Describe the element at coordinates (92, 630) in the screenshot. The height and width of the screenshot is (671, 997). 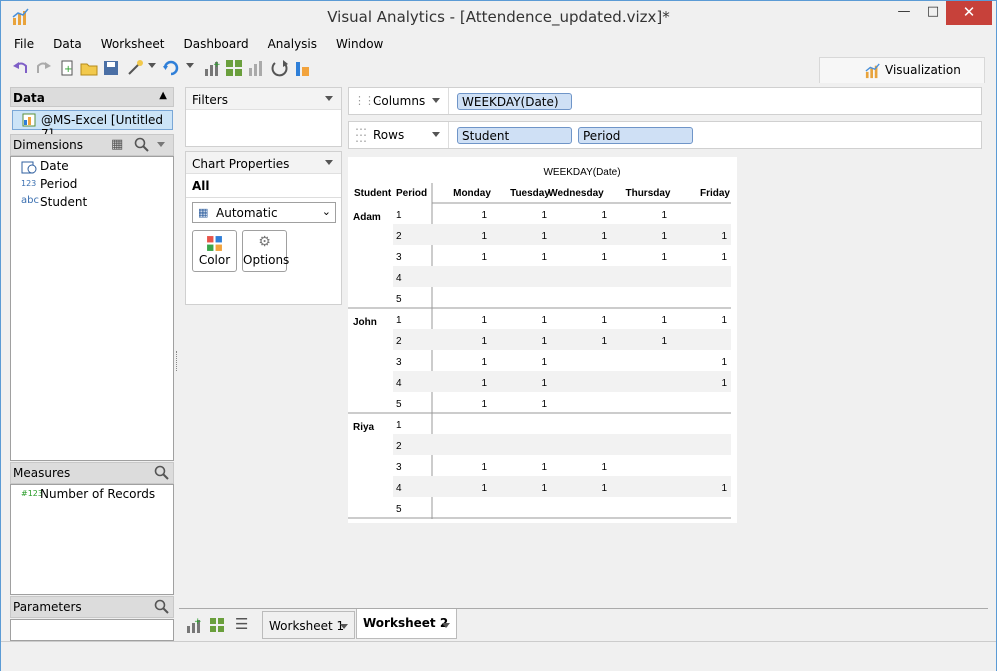
I see `parameters-list` at that location.